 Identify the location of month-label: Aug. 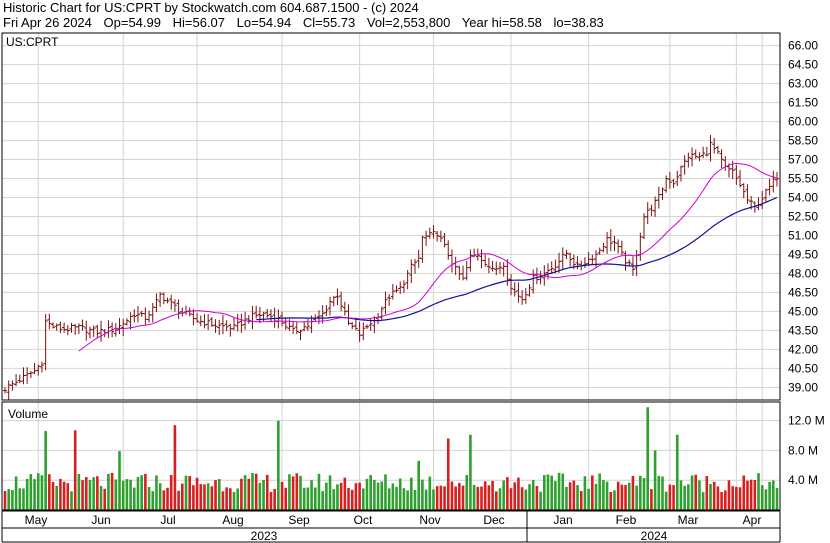
(232, 520).